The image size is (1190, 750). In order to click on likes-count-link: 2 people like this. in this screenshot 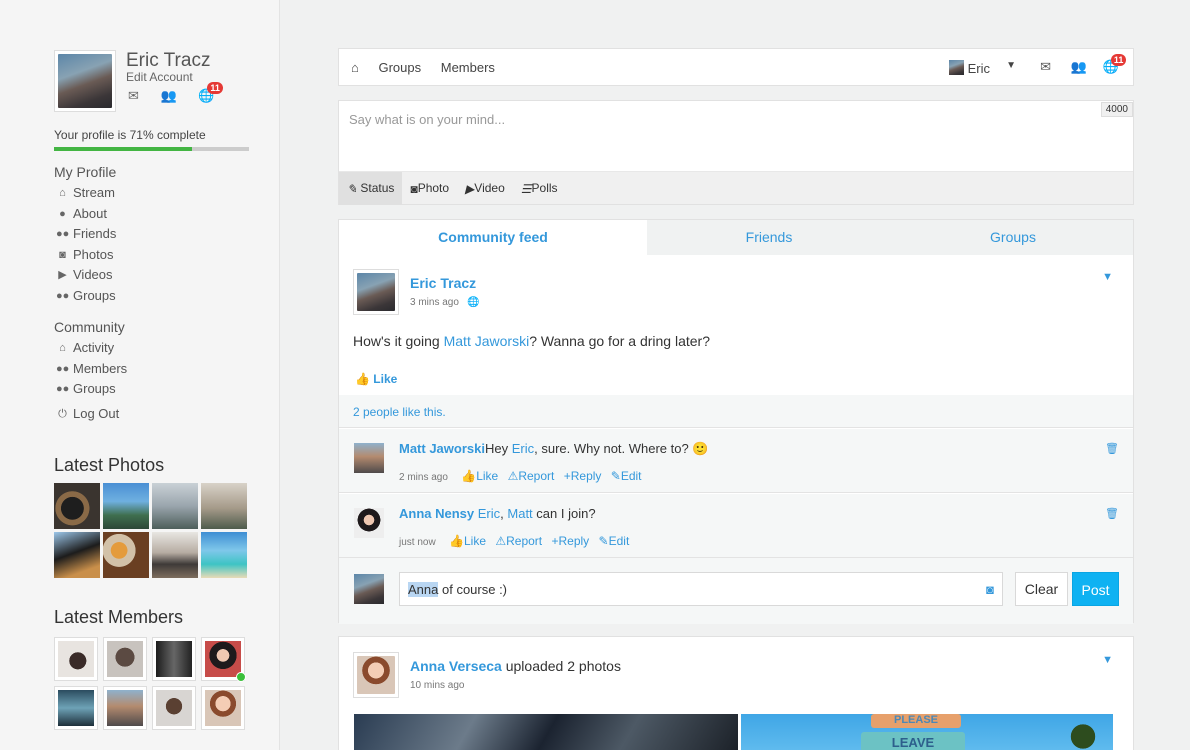, I will do `click(399, 412)`.